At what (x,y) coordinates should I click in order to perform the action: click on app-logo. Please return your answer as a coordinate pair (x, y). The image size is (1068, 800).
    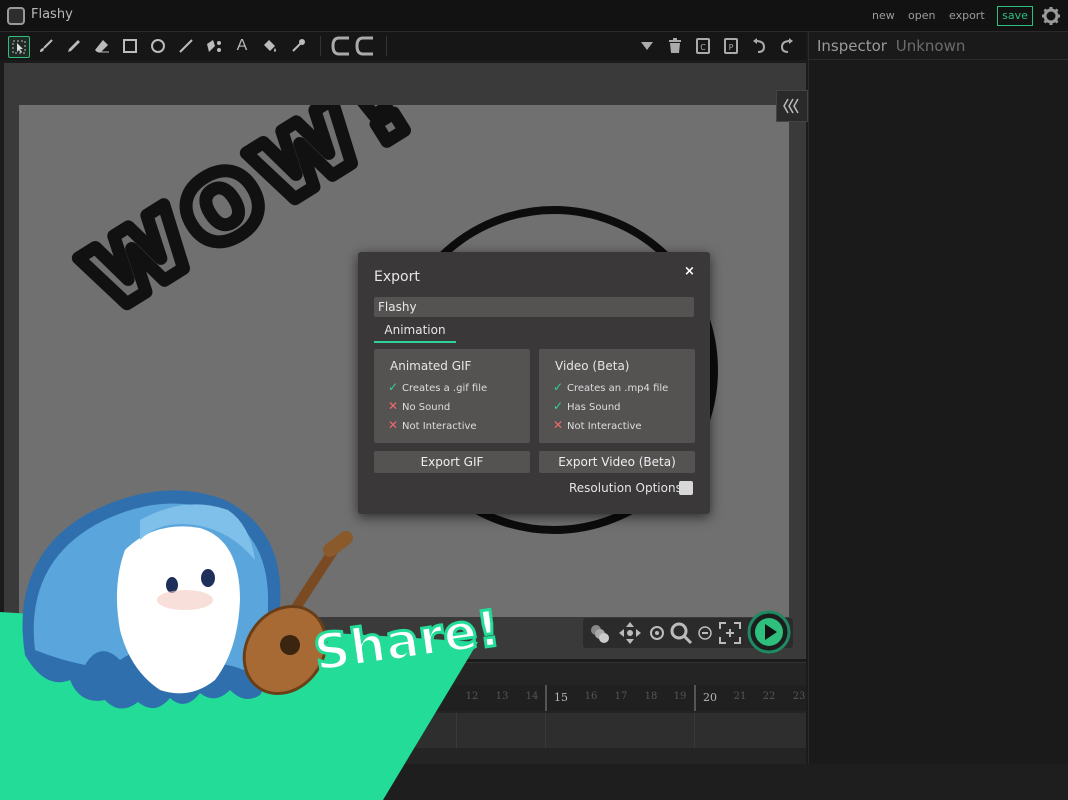
    Looking at the image, I should click on (16, 16).